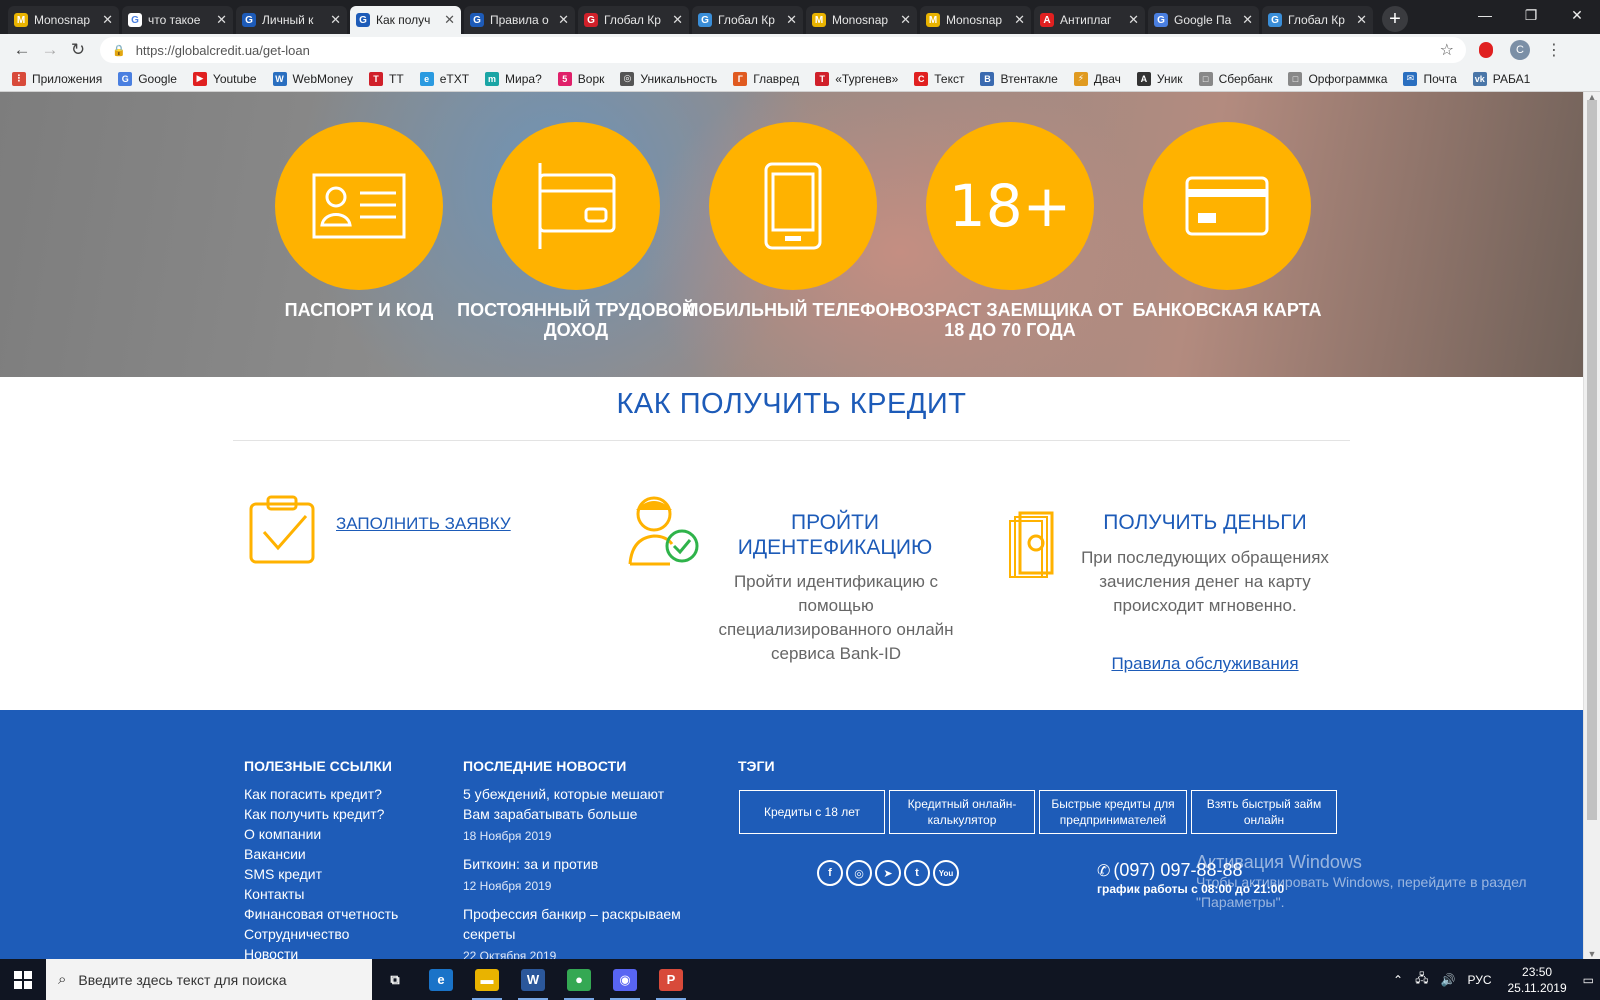  Describe the element at coordinates (1097, 78) in the screenshot. I see `bookmark-item: ⚡ Двач` at that location.